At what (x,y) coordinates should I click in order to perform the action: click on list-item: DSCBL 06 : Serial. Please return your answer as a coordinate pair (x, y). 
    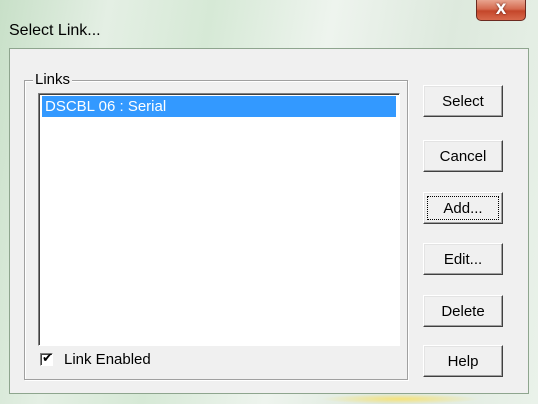
    Looking at the image, I should click on (219, 106).